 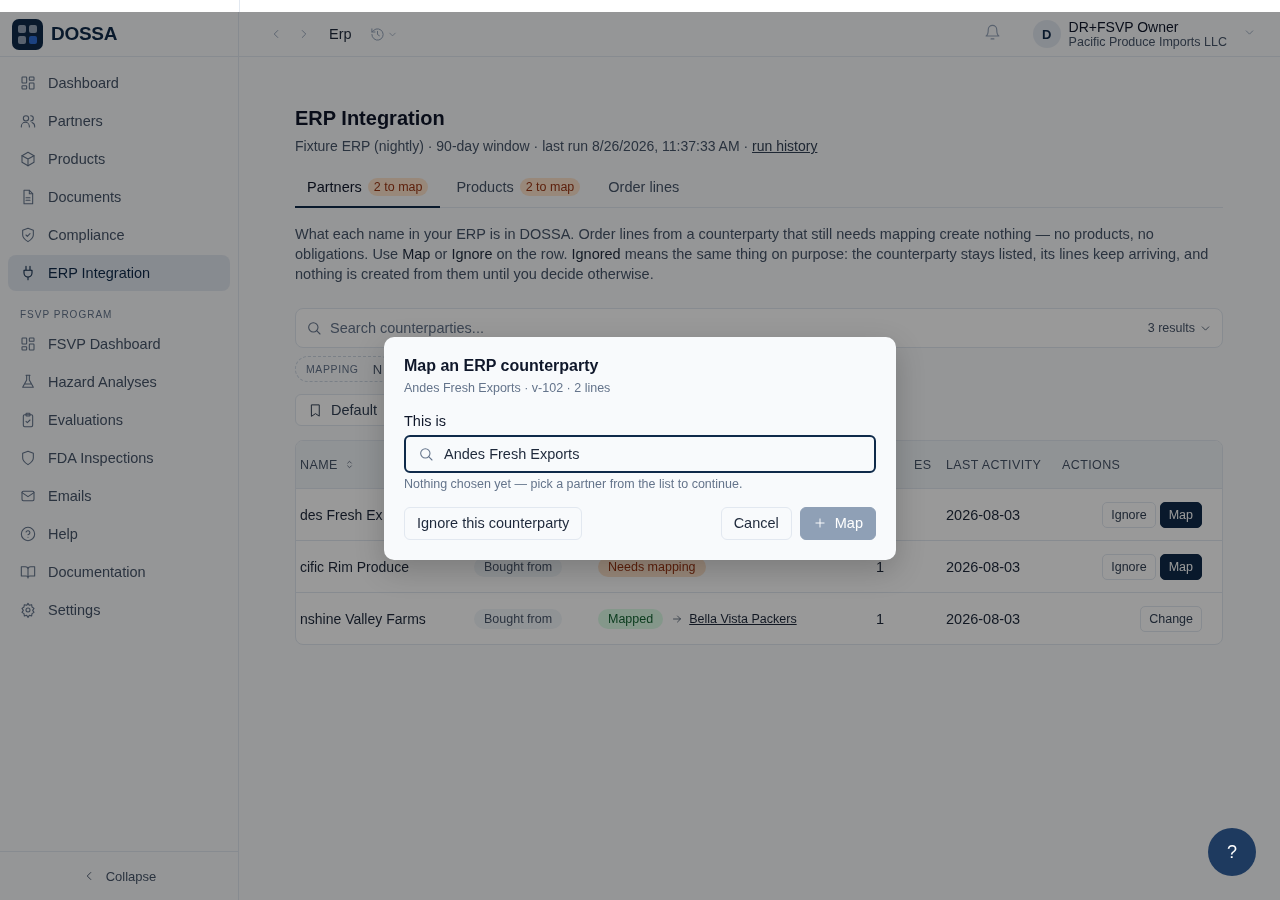 What do you see at coordinates (28, 159) in the screenshot?
I see `box-icon` at bounding box center [28, 159].